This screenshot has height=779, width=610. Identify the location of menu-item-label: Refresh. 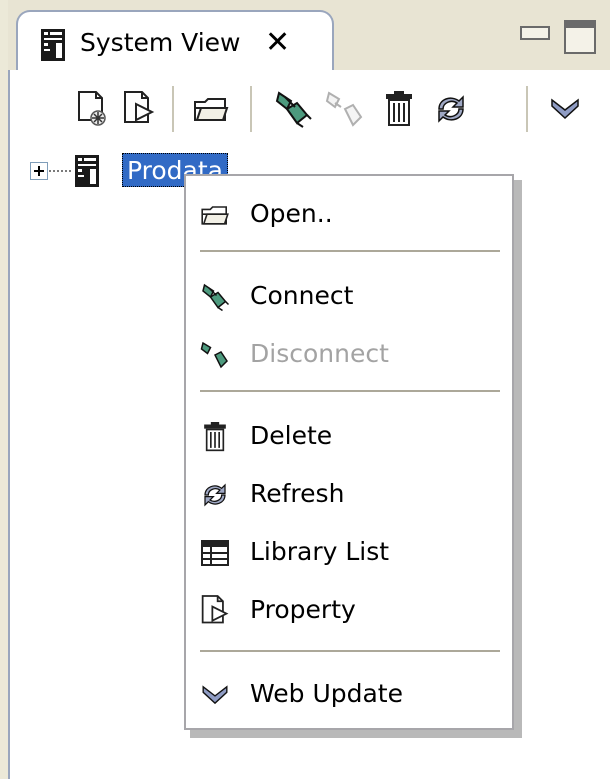
(297, 493).